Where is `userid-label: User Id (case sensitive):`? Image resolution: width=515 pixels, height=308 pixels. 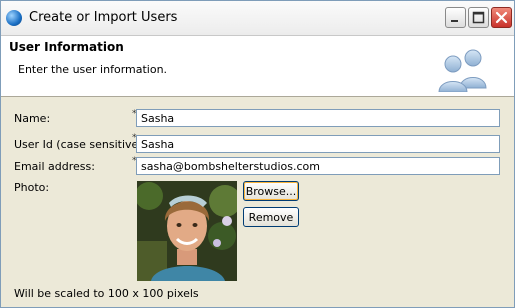
userid-label: User Id (case sensitive): is located at coordinates (80, 144).